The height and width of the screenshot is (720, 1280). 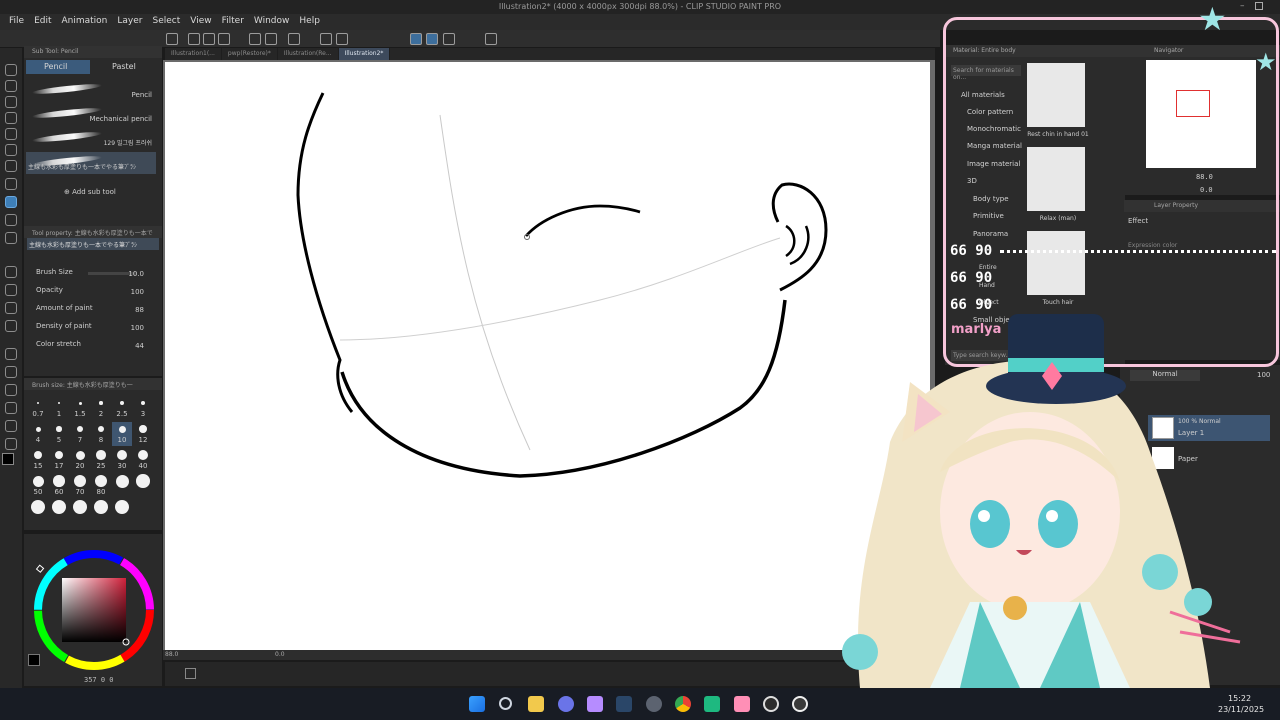 What do you see at coordinates (38, 460) in the screenshot?
I see `brush-size-option: 15` at bounding box center [38, 460].